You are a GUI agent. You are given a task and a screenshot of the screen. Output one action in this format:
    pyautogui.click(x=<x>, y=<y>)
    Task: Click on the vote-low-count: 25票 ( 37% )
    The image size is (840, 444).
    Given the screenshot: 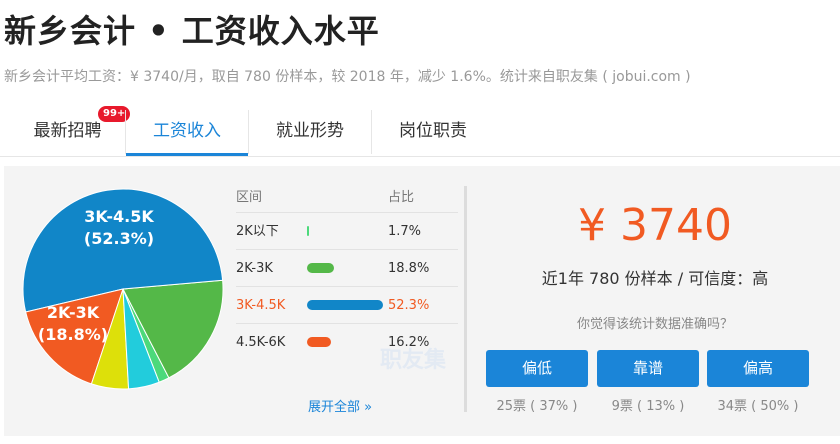 What is the action you would take?
    pyautogui.click(x=537, y=406)
    